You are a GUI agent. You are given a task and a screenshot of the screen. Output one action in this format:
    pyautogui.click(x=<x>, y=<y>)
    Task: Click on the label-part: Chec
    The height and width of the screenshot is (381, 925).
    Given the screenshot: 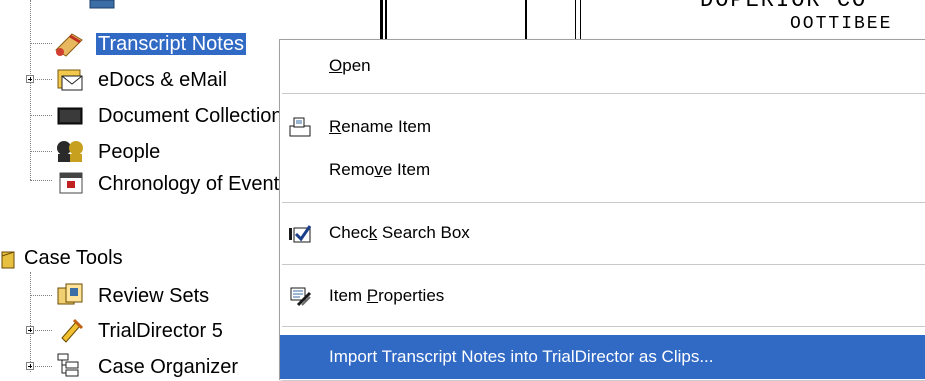 What is the action you would take?
    pyautogui.click(x=349, y=232)
    